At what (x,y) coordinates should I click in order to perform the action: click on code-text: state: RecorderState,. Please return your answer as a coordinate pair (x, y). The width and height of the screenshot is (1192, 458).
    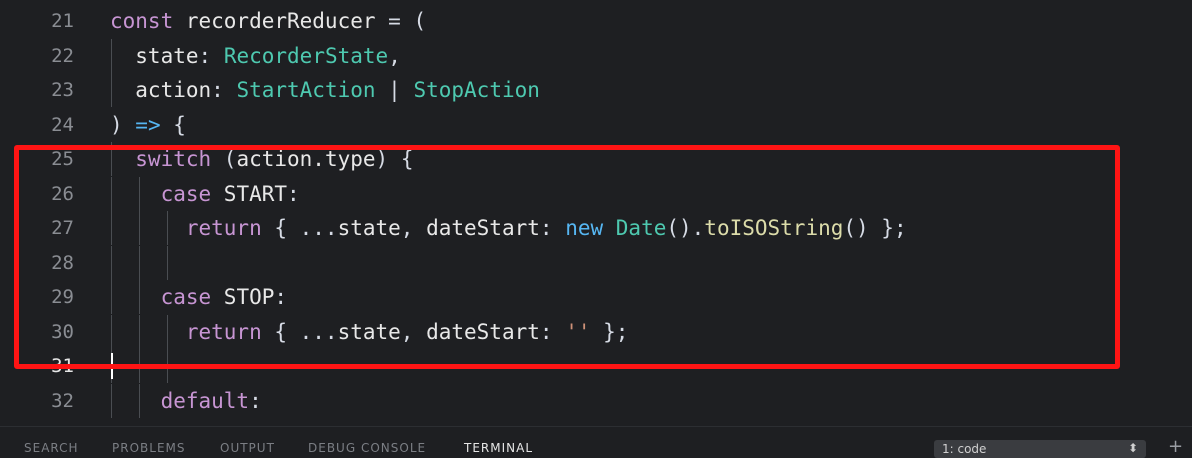
    Looking at the image, I should click on (255, 56).